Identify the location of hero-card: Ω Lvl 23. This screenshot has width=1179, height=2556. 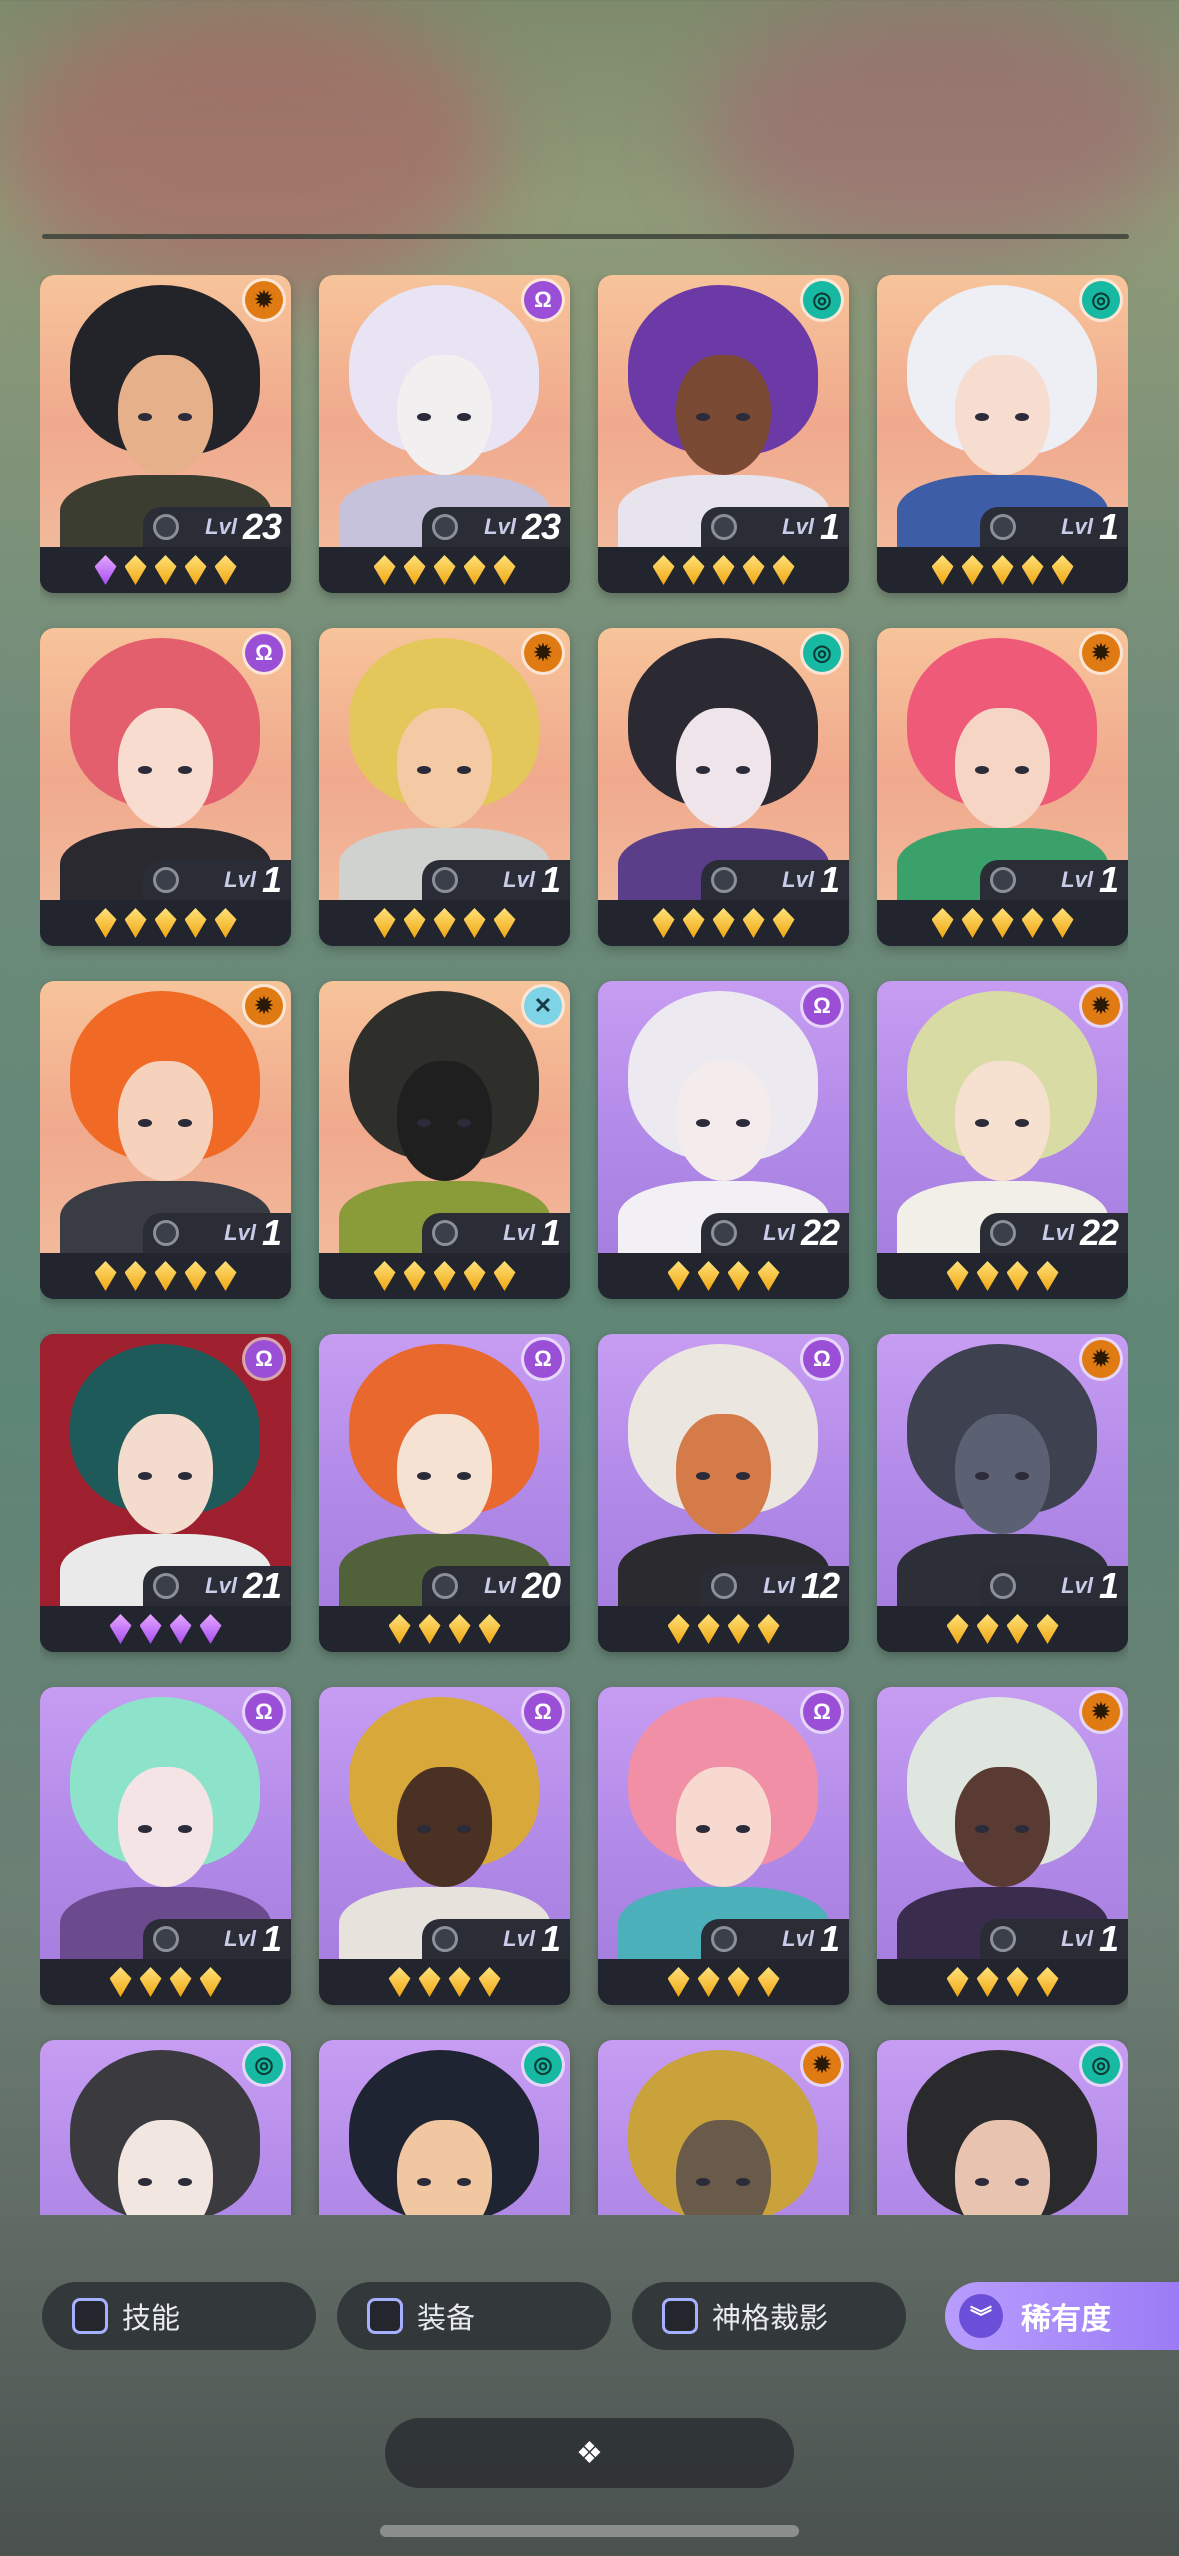
(444, 434).